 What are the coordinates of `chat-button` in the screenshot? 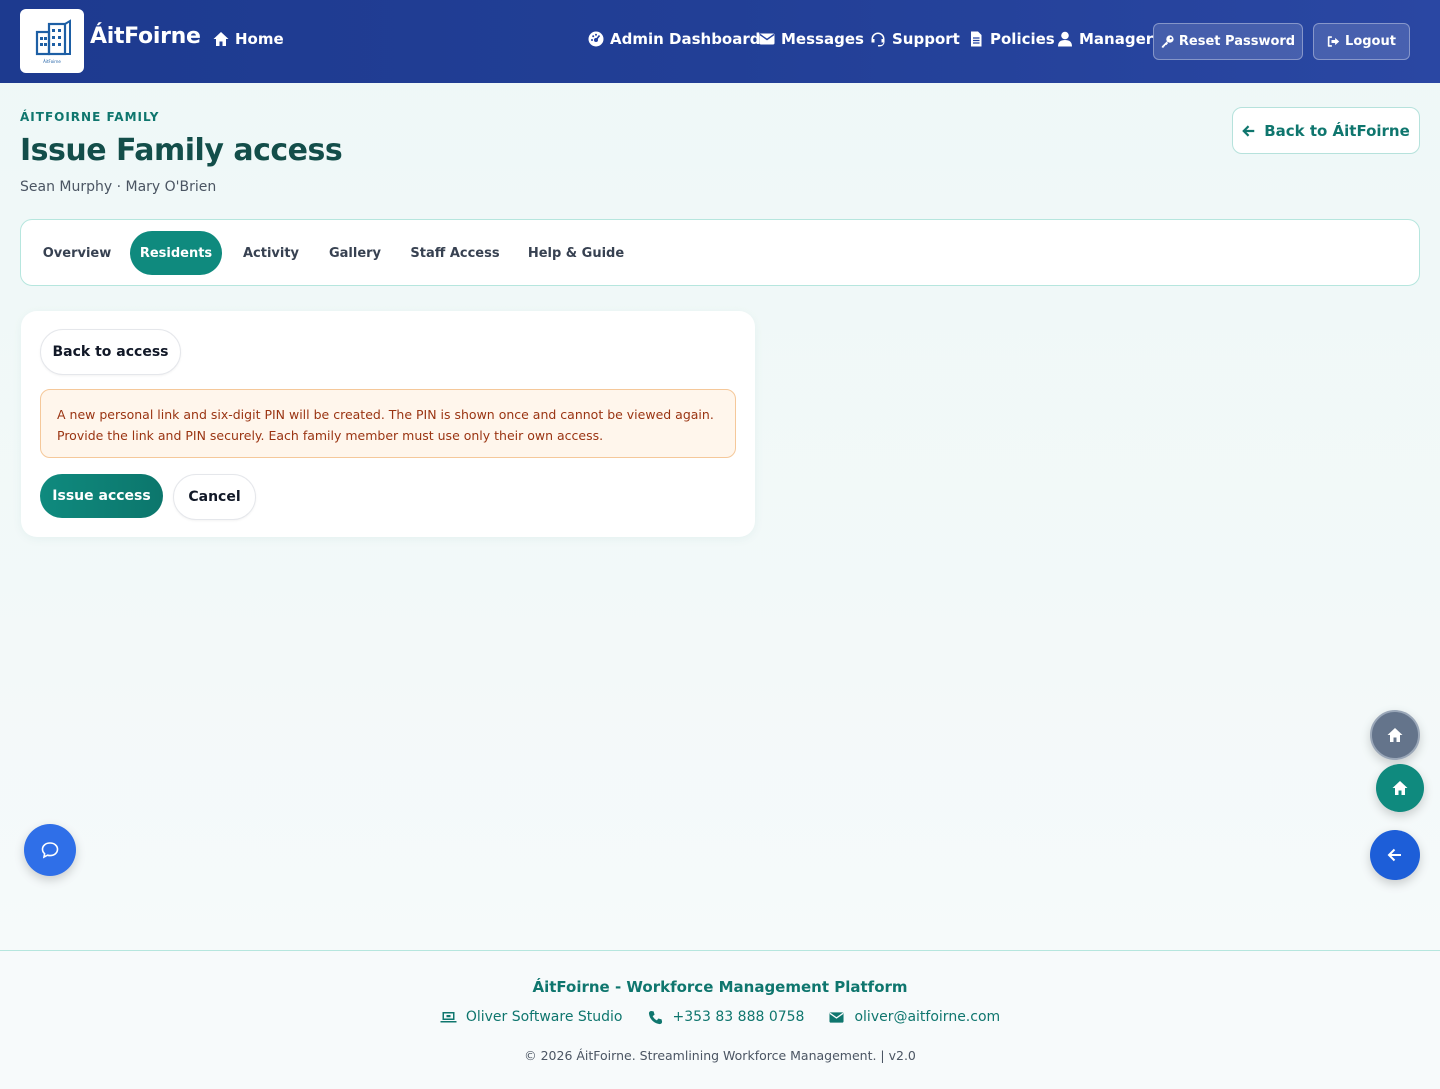 It's located at (50, 850).